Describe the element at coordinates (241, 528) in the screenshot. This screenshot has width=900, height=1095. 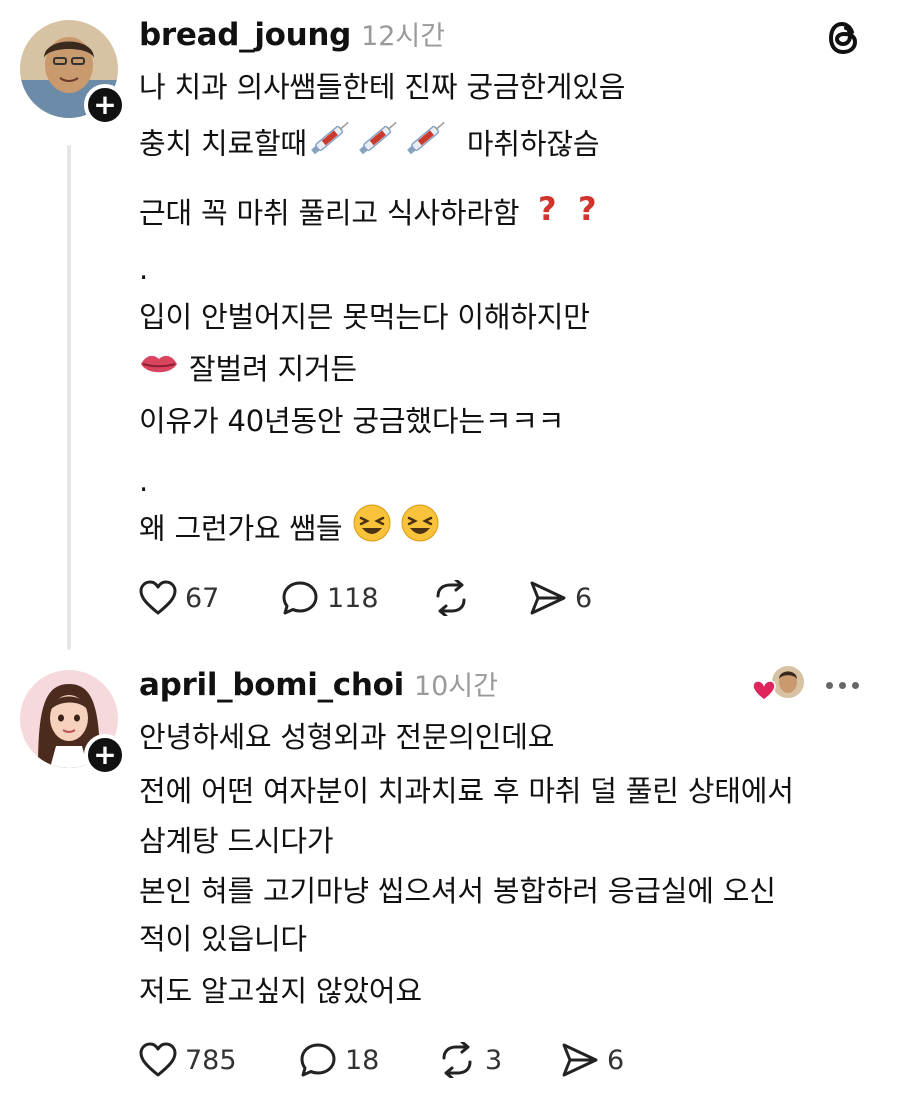
I see `post-text: 왜 그런가요 쌤들` at that location.